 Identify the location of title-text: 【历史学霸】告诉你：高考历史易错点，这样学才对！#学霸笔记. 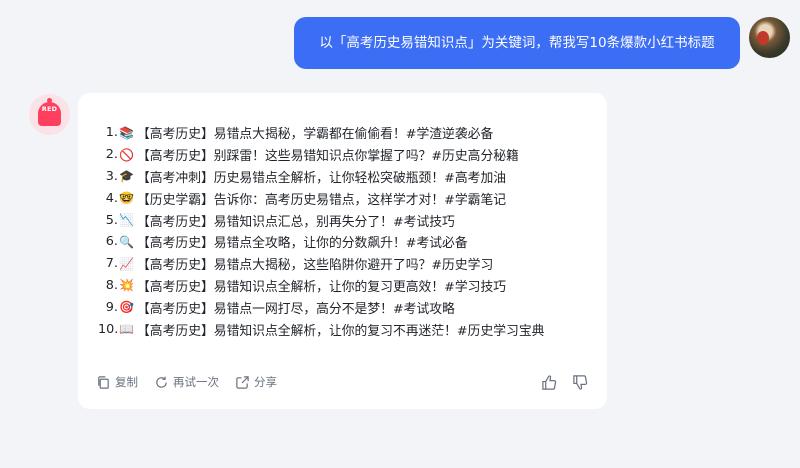
(322, 200).